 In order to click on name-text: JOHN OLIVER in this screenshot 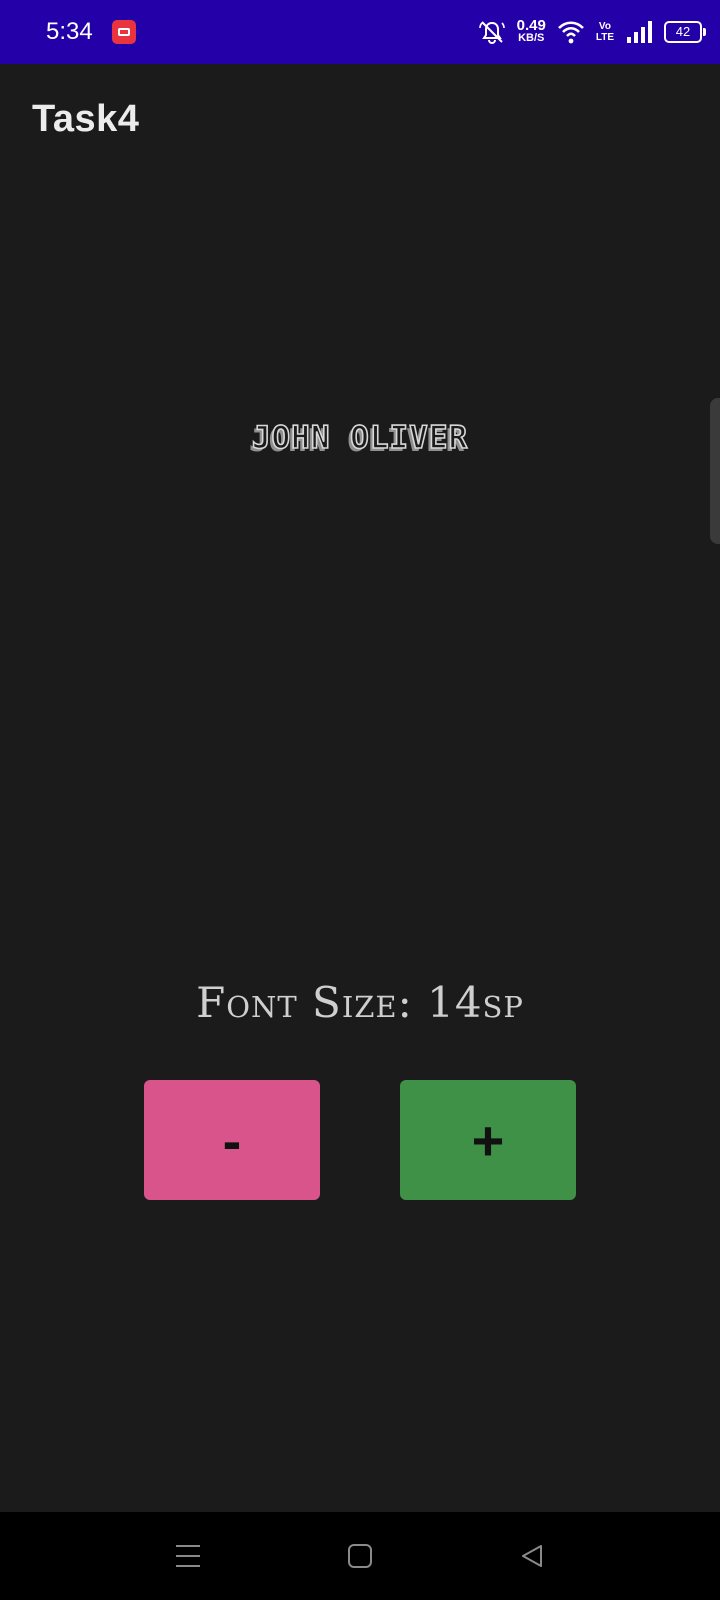, I will do `click(360, 438)`.